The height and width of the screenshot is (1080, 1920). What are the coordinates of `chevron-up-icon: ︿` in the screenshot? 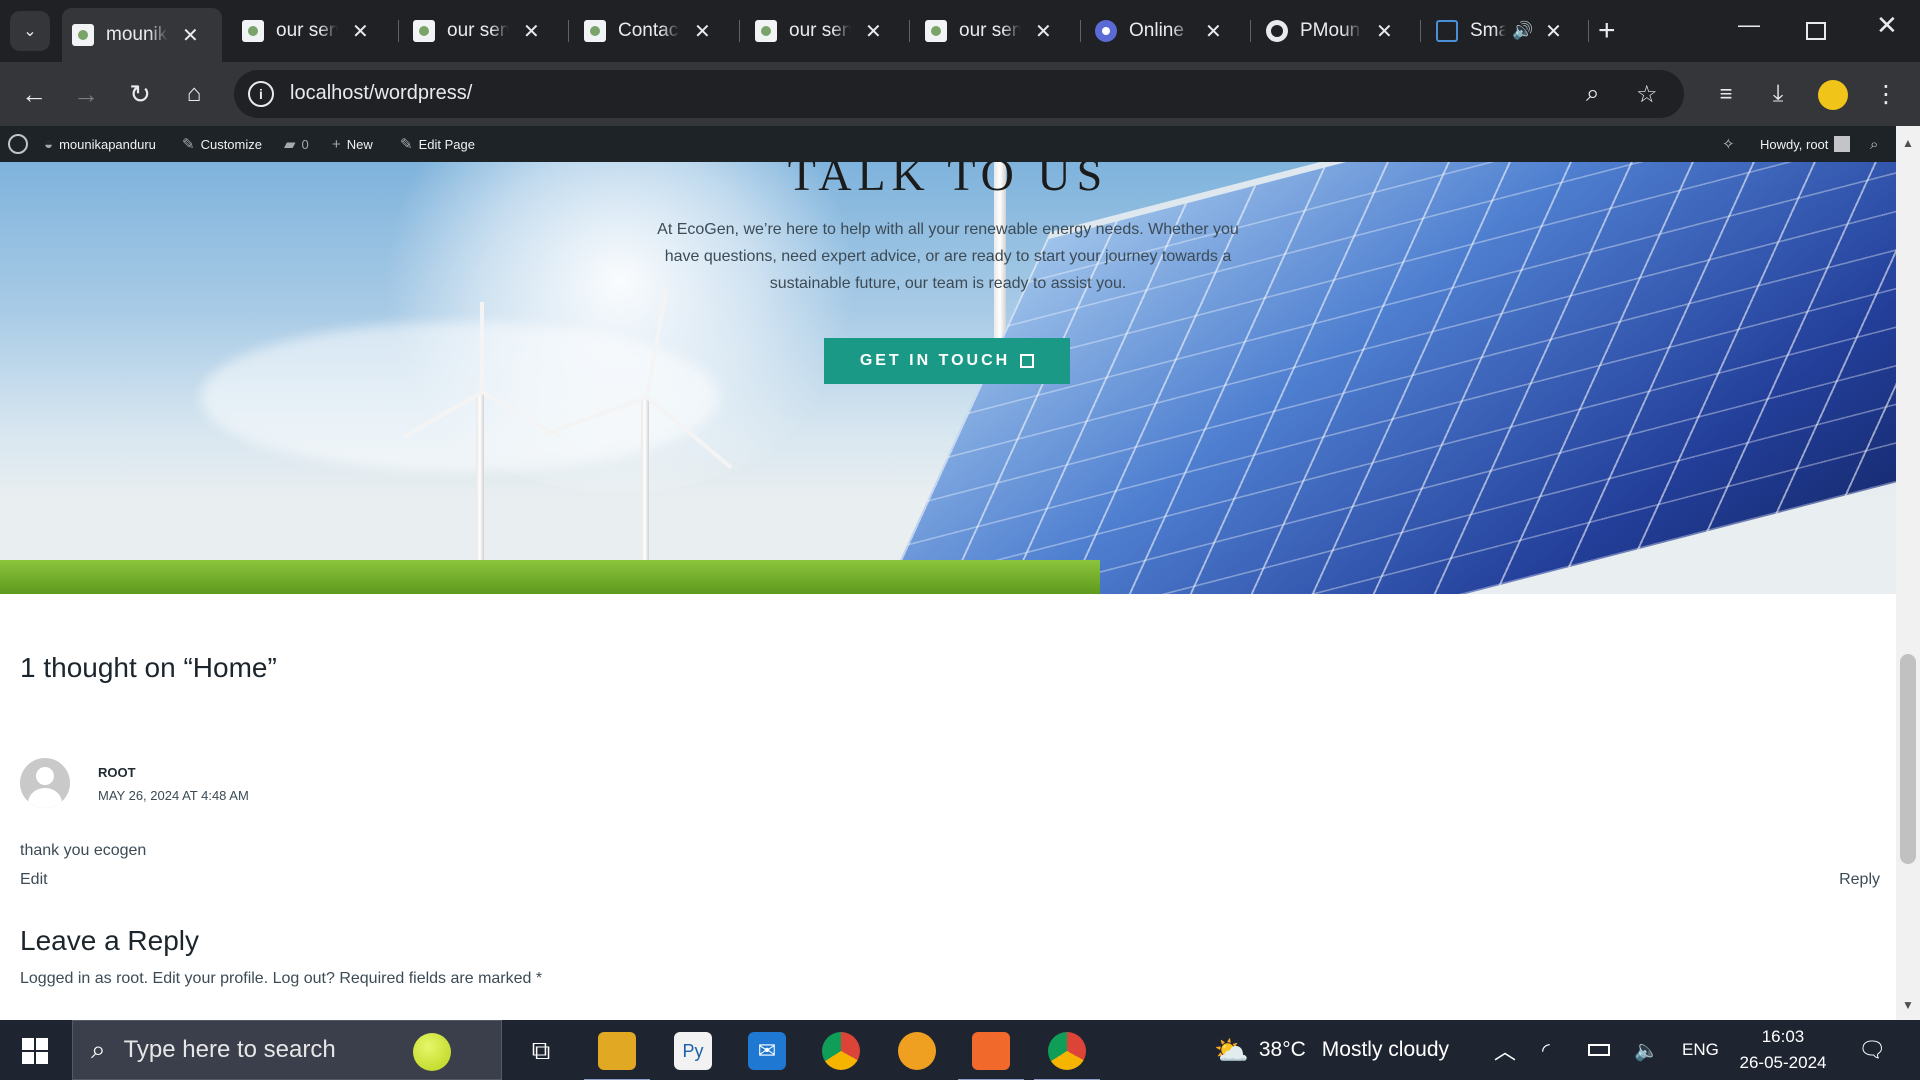 It's located at (1505, 1050).